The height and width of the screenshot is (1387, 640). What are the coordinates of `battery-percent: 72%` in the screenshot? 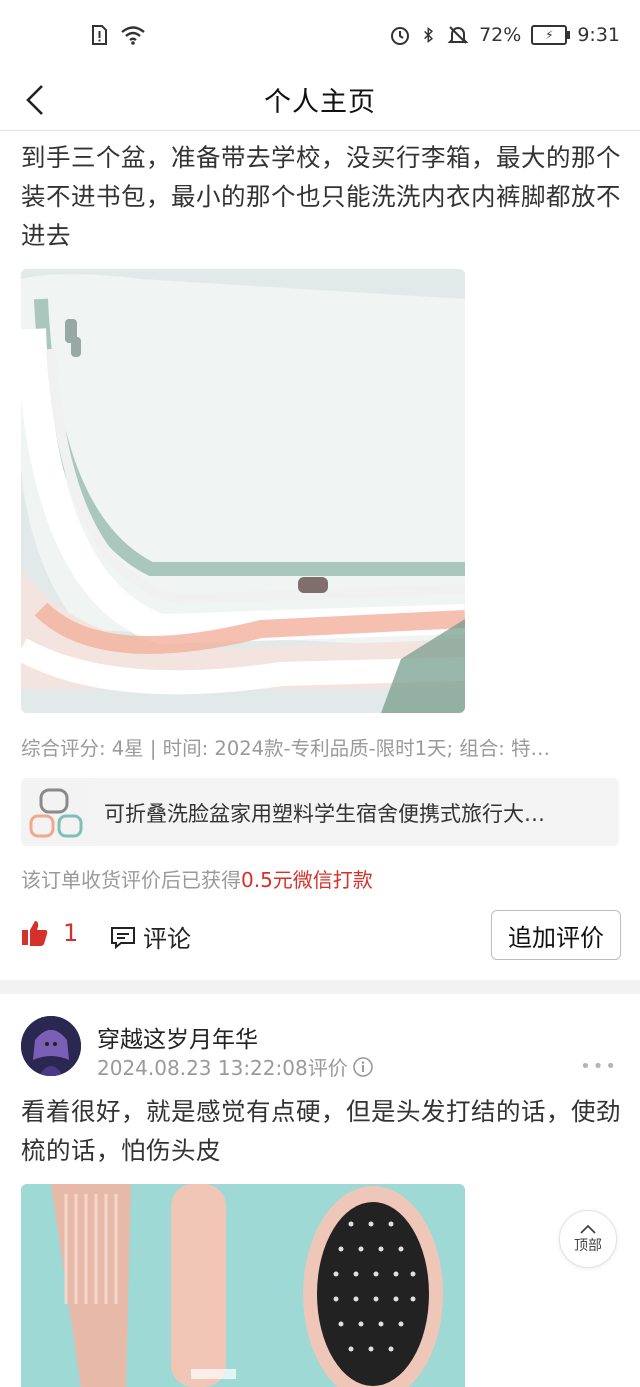 It's located at (500, 35).